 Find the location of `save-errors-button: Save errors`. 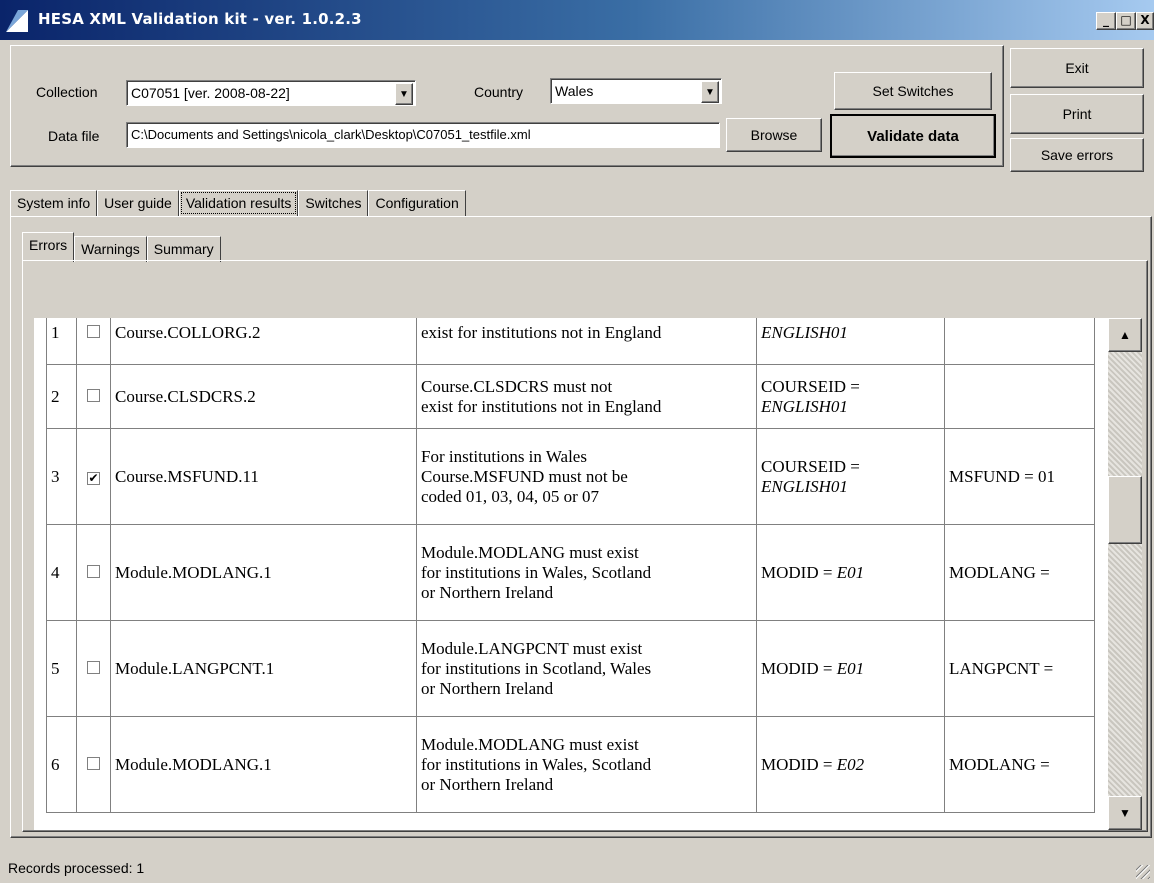

save-errors-button: Save errors is located at coordinates (1077, 155).